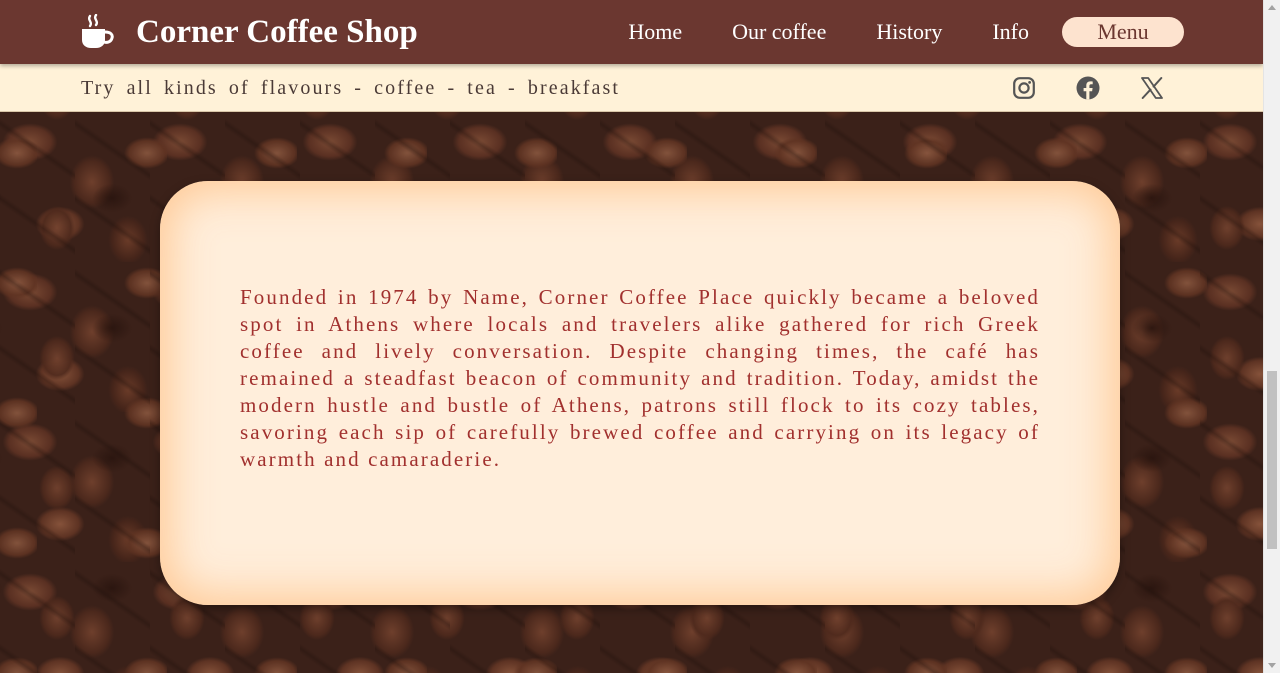 The height and width of the screenshot is (673, 1280). I want to click on brand-title: Corner Coffee Shop, so click(277, 32).